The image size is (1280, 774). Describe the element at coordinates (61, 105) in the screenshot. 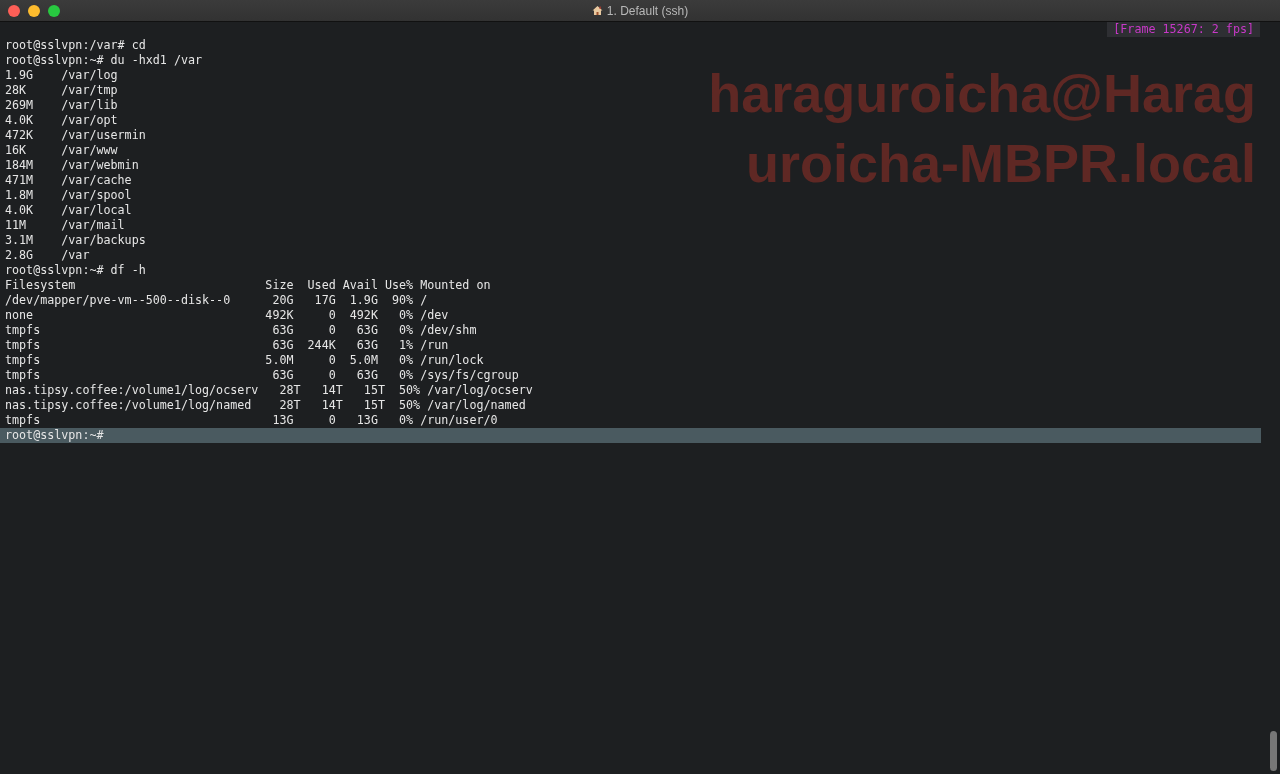

I see `terminal-line: 269M /var/lib` at that location.